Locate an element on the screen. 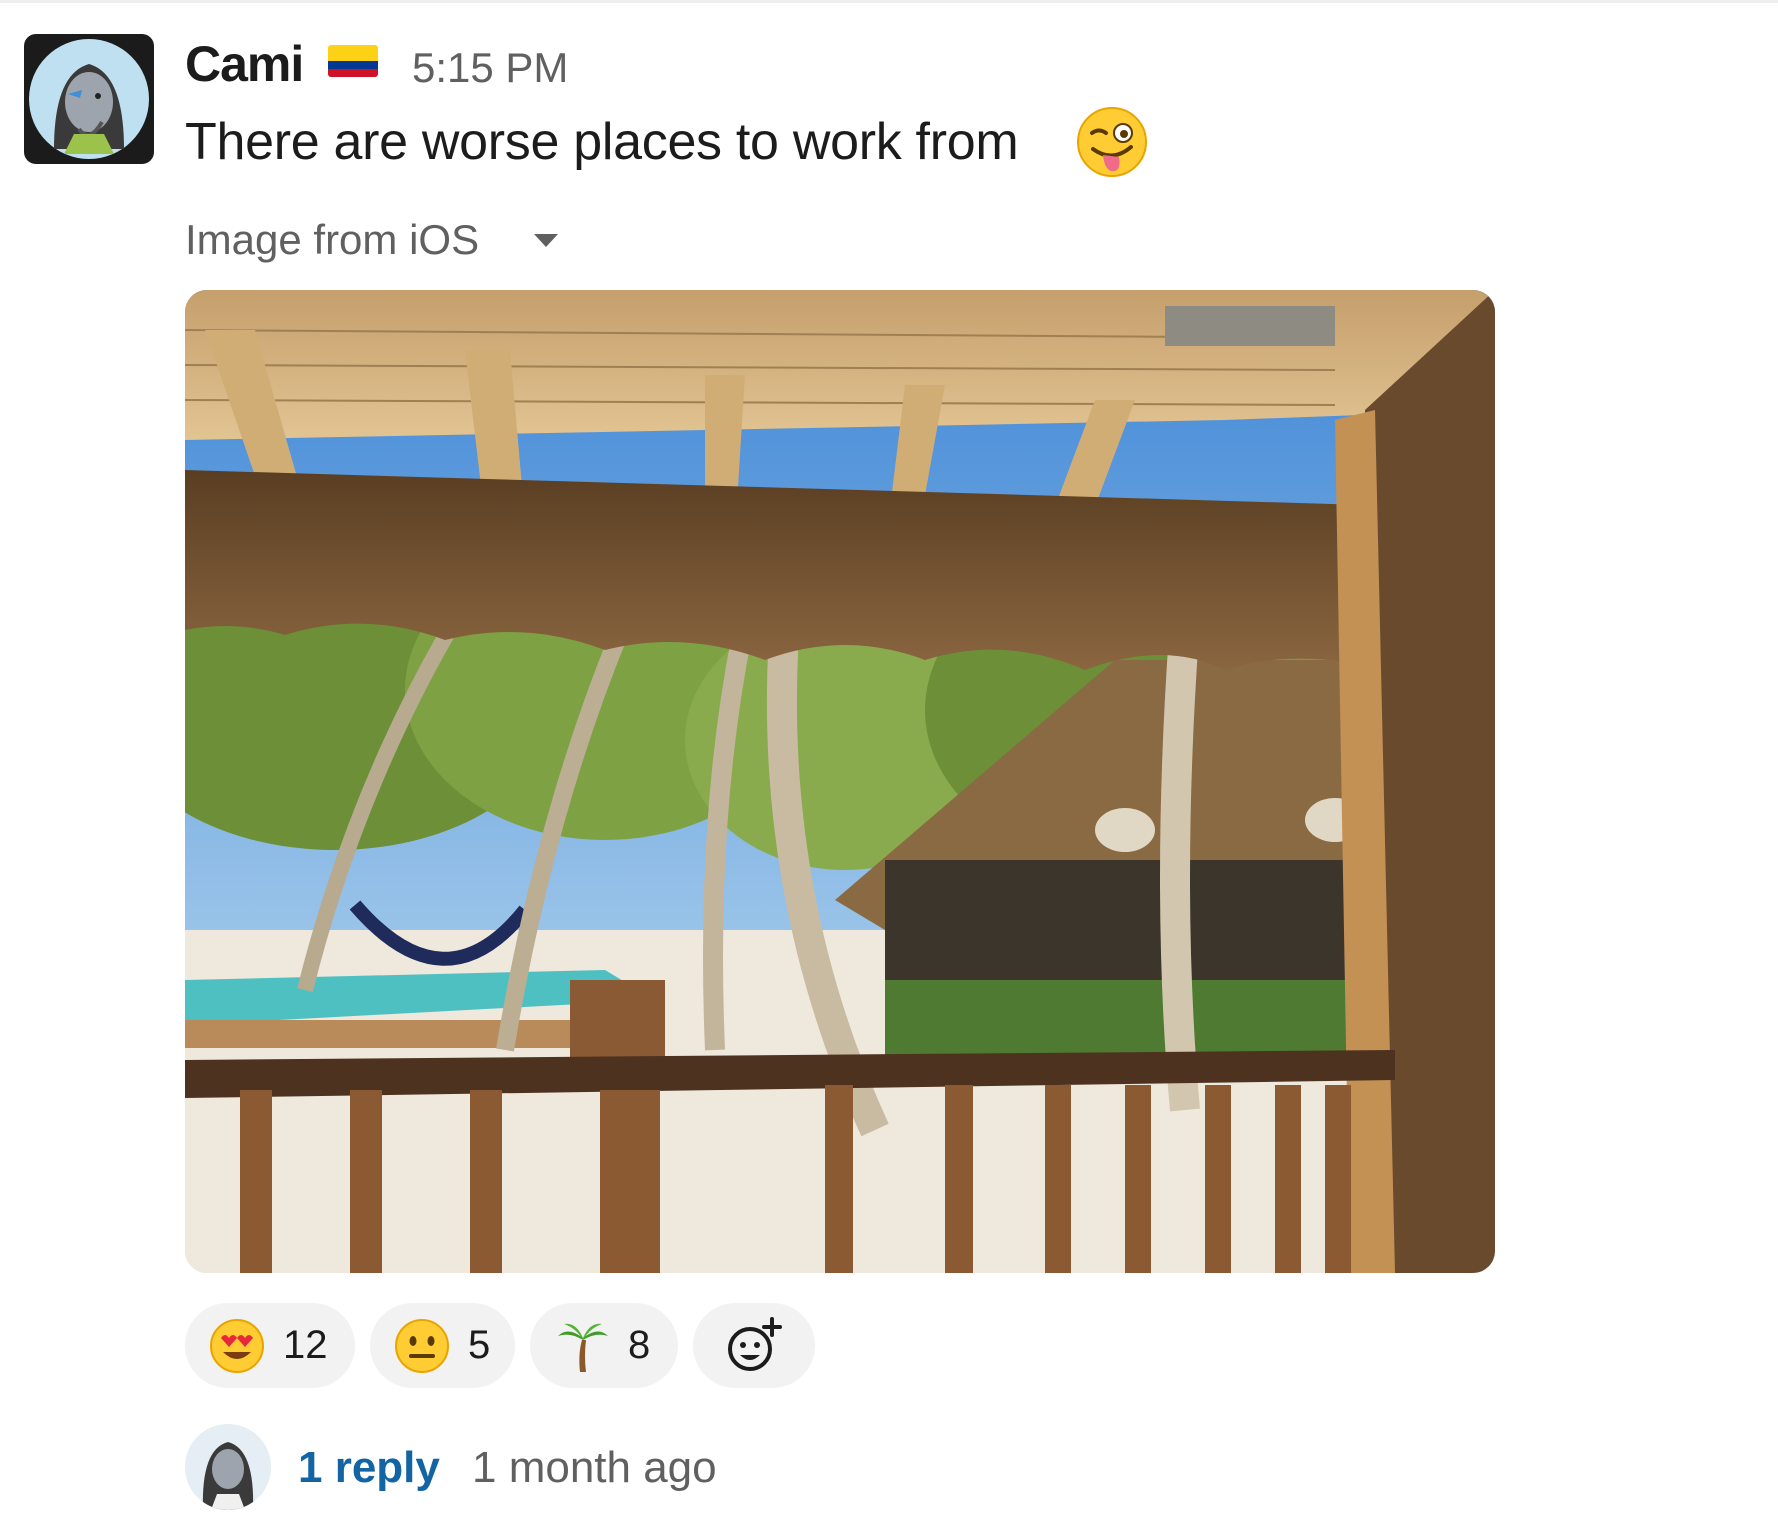 The image size is (1778, 1534). reply-avatar is located at coordinates (228, 1467).